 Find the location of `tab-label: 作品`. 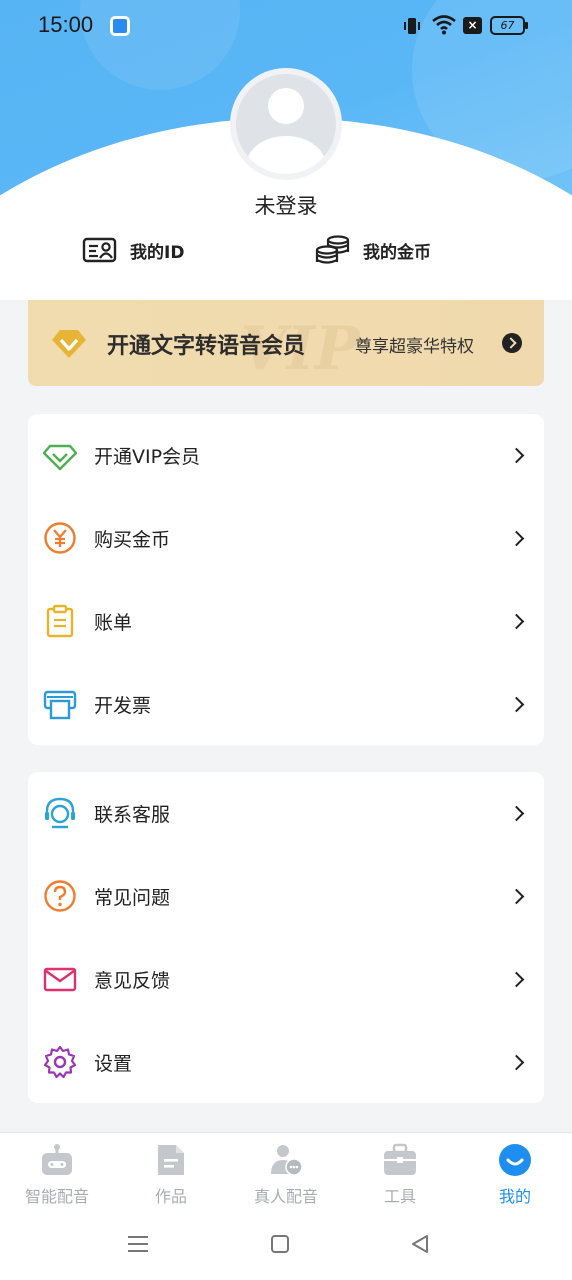

tab-label: 作品 is located at coordinates (170, 1196).